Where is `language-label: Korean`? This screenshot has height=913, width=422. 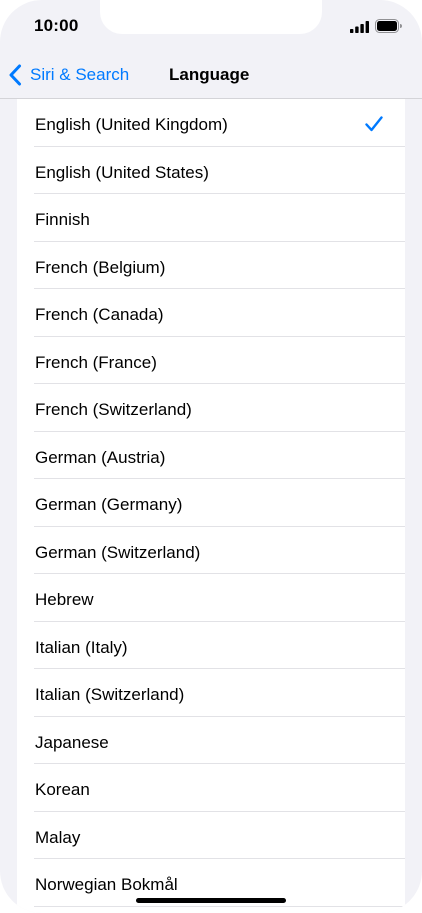 language-label: Korean is located at coordinates (62, 789).